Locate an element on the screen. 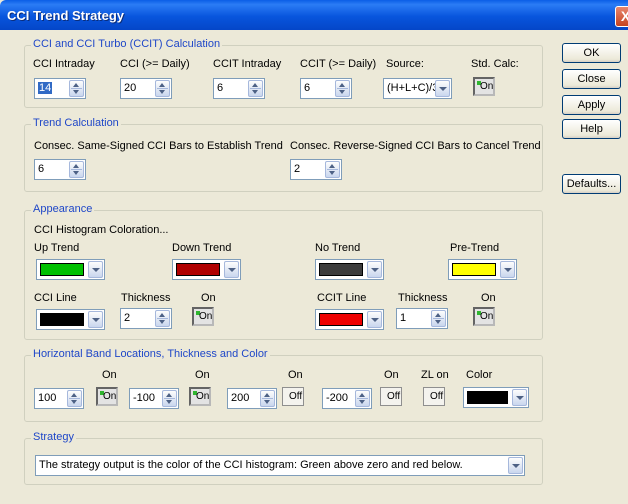 The height and width of the screenshot is (504, 628). band-3-stepper: 200 is located at coordinates (252, 398).